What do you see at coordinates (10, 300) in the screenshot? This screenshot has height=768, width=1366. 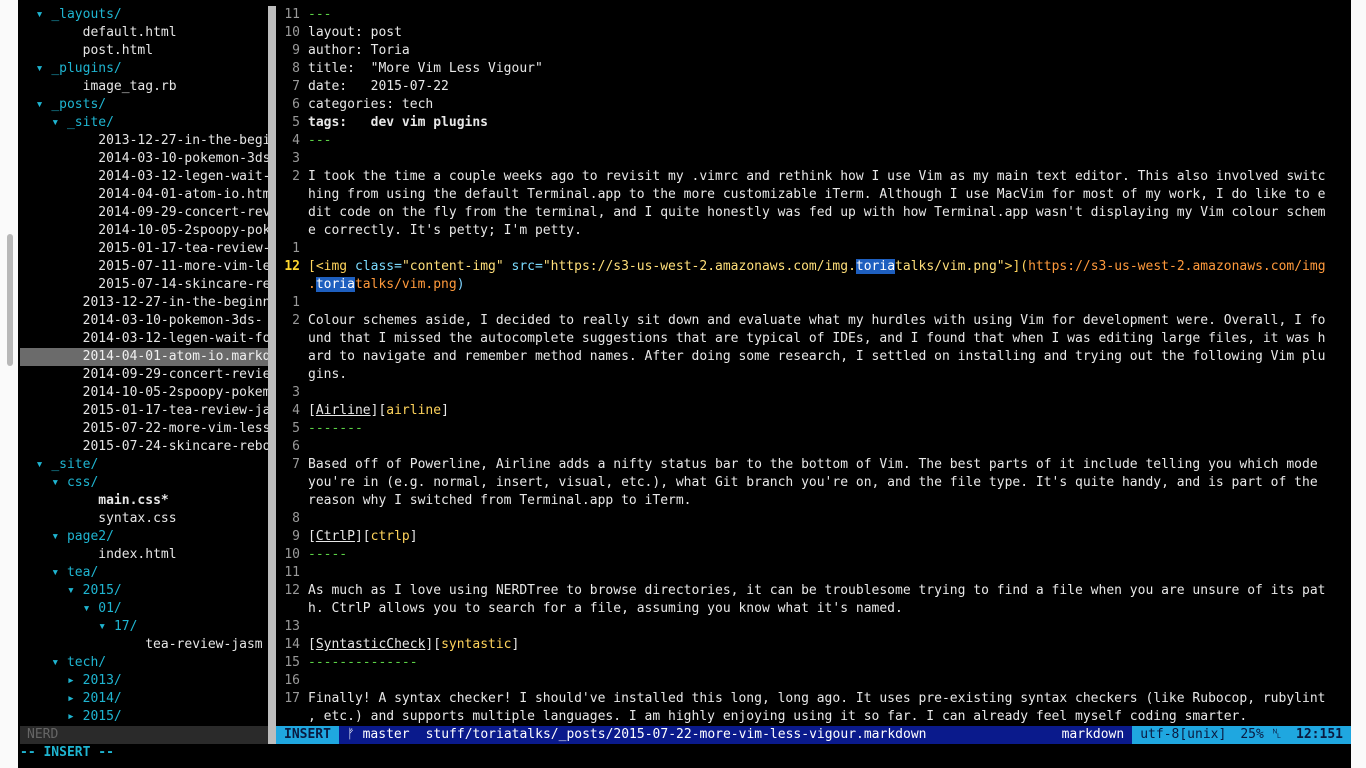 I see `scrollbar-thumb` at bounding box center [10, 300].